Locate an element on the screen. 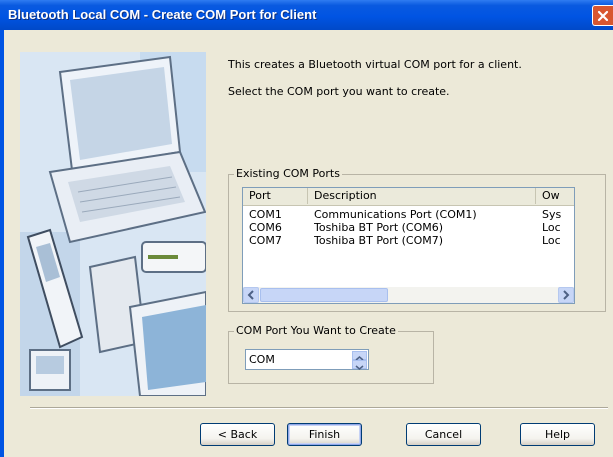 The image size is (613, 457). column-header-owner: Ow is located at coordinates (555, 196).